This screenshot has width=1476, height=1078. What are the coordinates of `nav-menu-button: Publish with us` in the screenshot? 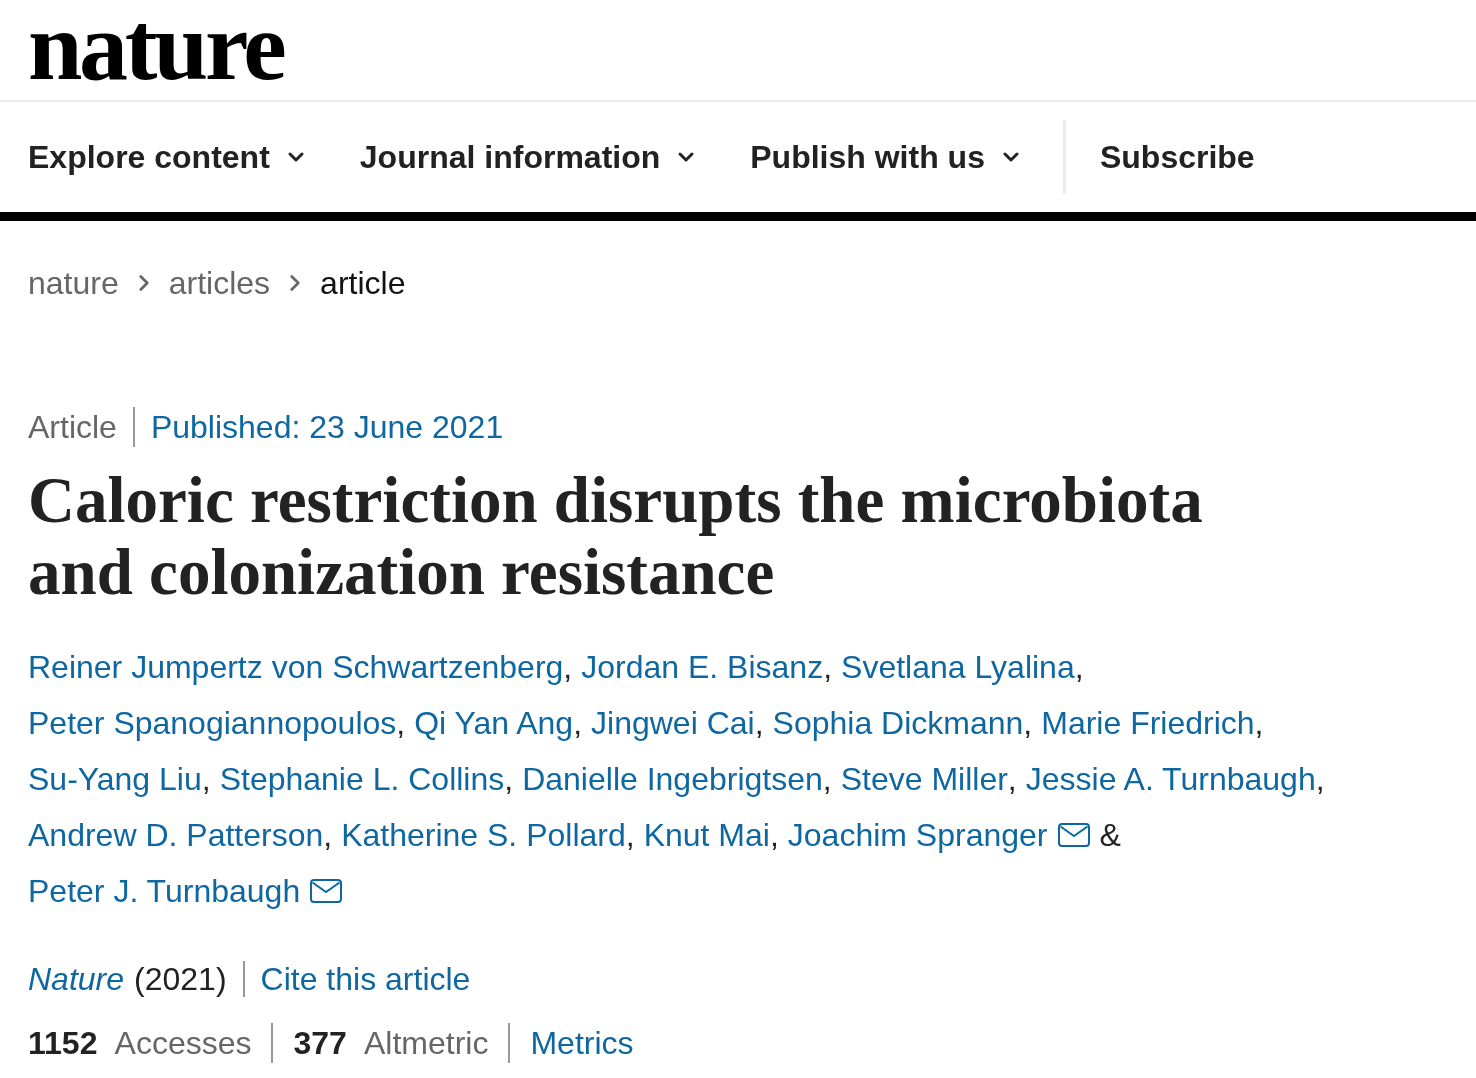 It's located at (886, 157).